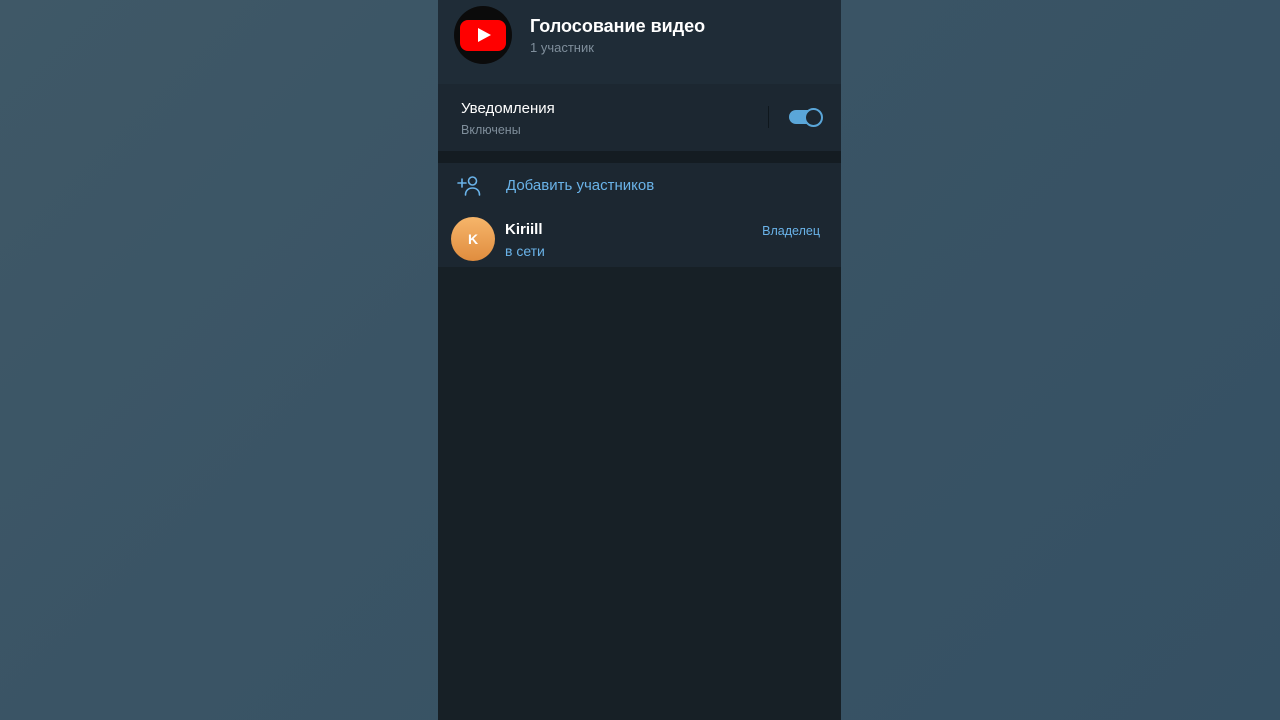 This screenshot has width=1280, height=720. I want to click on divider, so click(768, 117).